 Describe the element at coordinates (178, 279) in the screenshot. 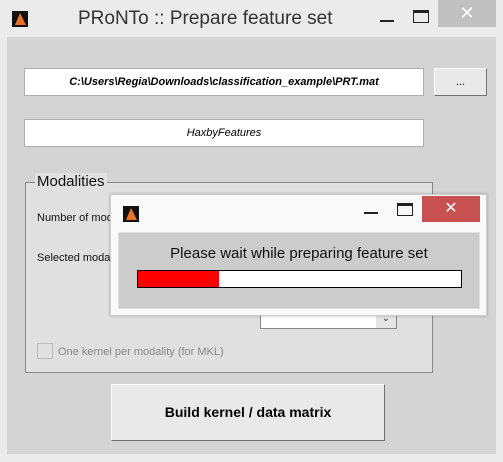

I see `progress-bar-fill` at that location.